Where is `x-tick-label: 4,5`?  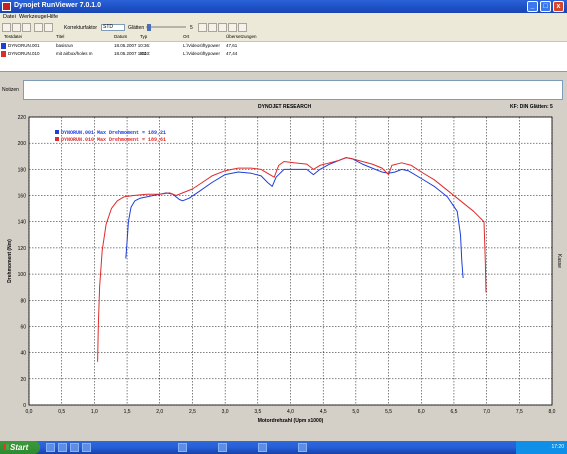
x-tick-label: 4,5 is located at coordinates (323, 412).